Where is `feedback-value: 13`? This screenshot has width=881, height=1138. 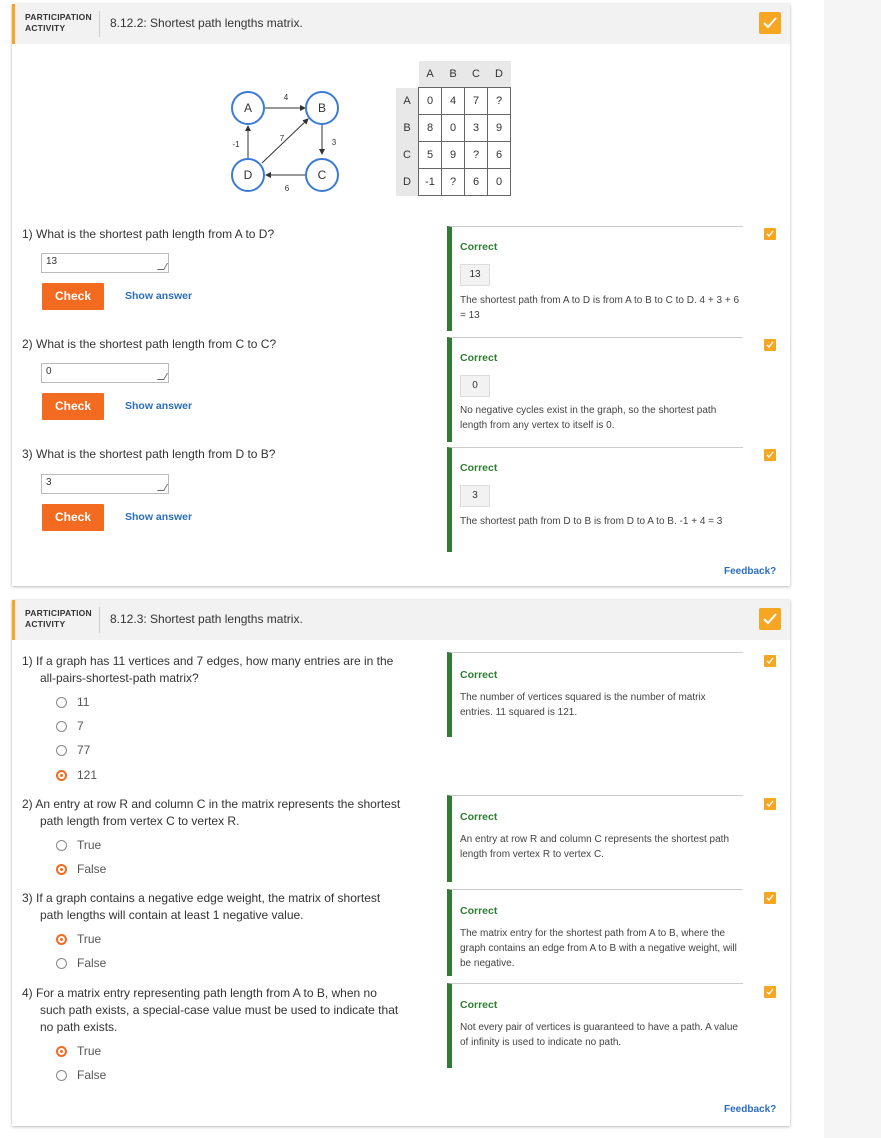 feedback-value: 13 is located at coordinates (475, 275).